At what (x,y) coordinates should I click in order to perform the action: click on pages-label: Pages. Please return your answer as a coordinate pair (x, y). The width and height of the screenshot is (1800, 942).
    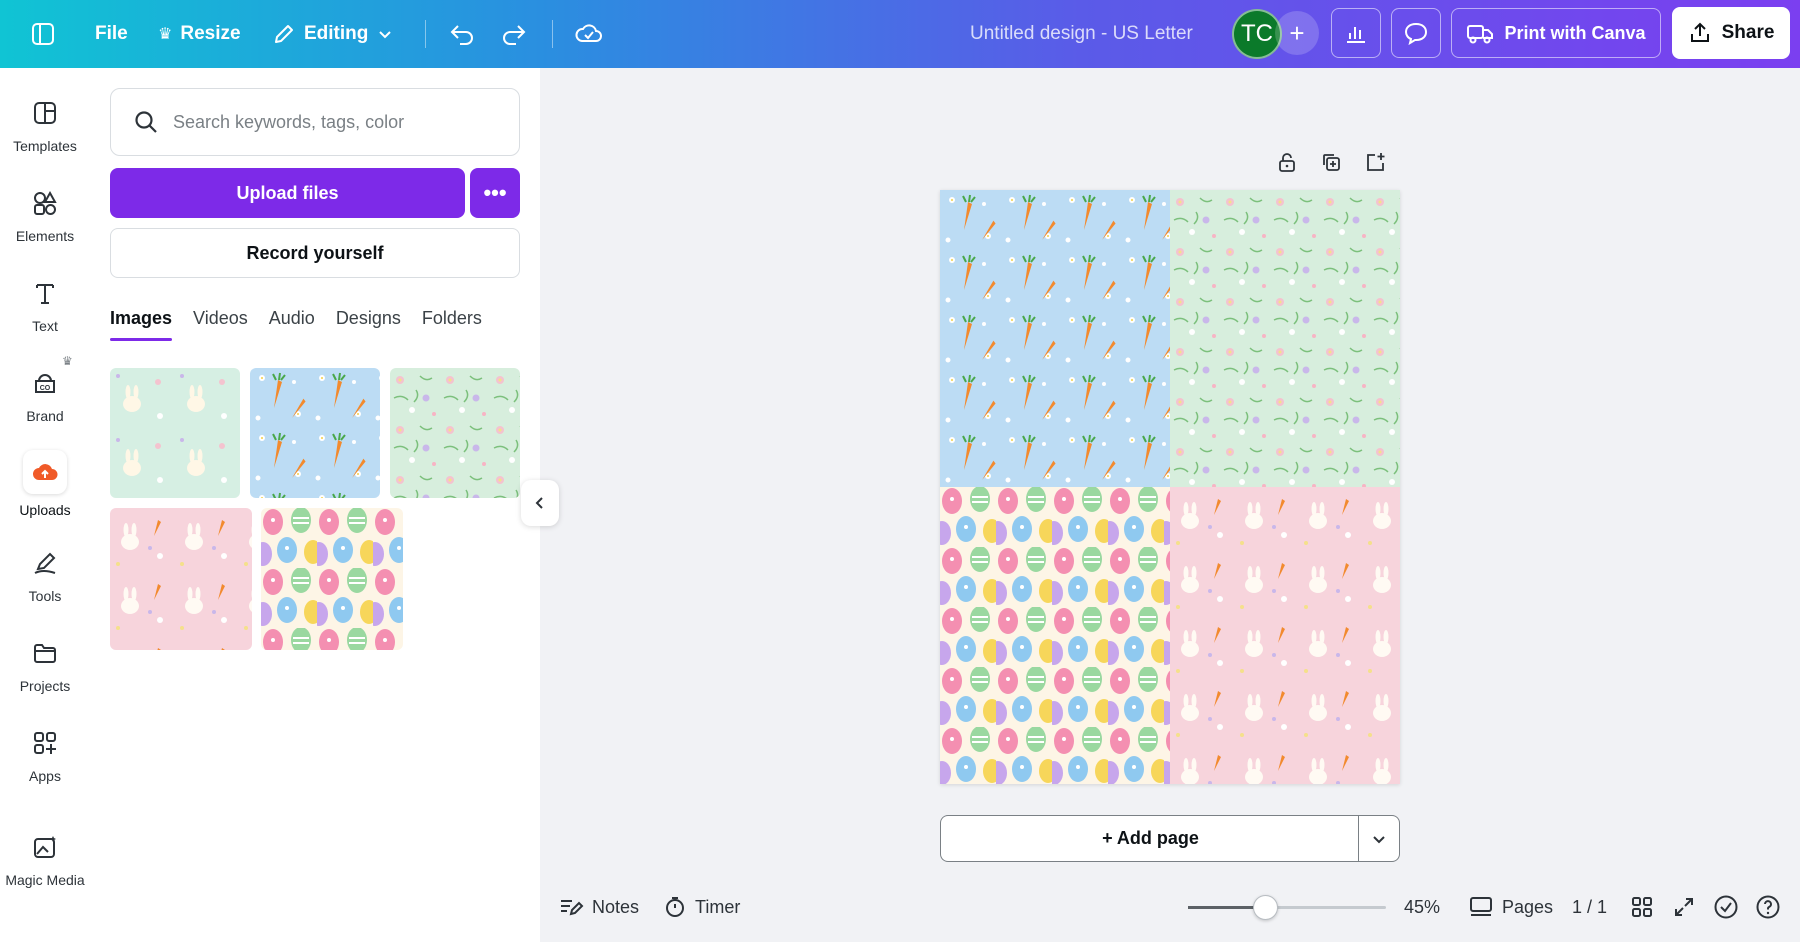
    Looking at the image, I should click on (1528, 906).